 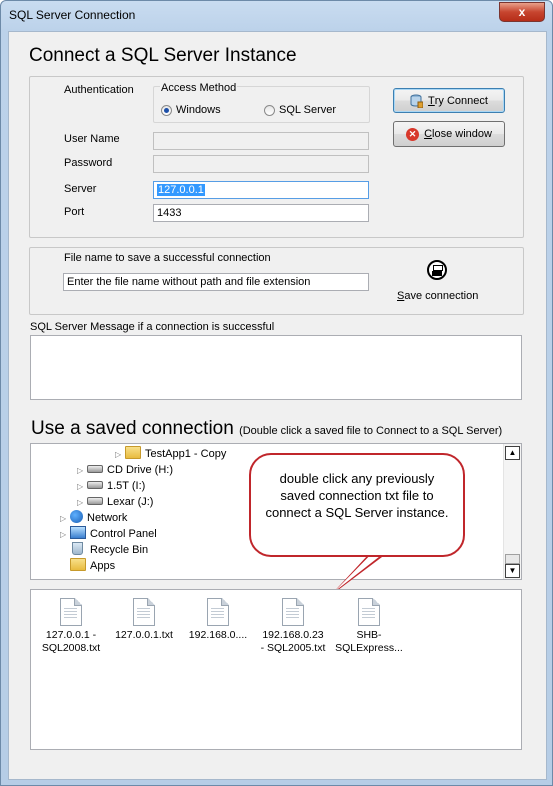 I want to click on tree-item-label: Lexar (J:), so click(x=130, y=502).